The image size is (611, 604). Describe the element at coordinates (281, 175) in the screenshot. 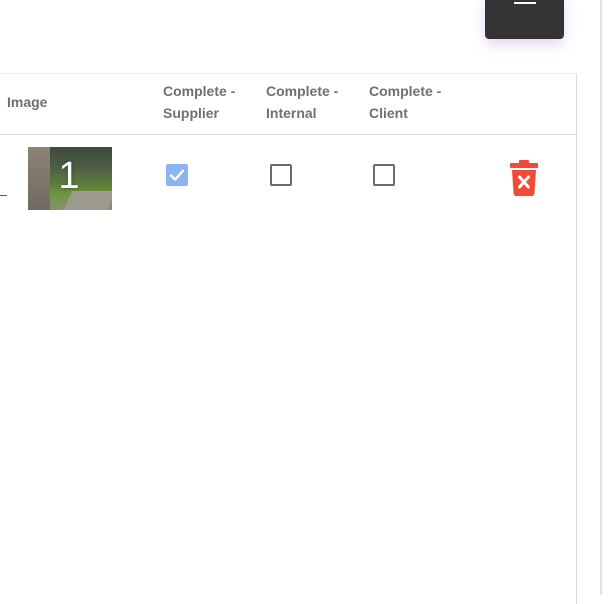

I see `complete-internal-checkbox` at that location.